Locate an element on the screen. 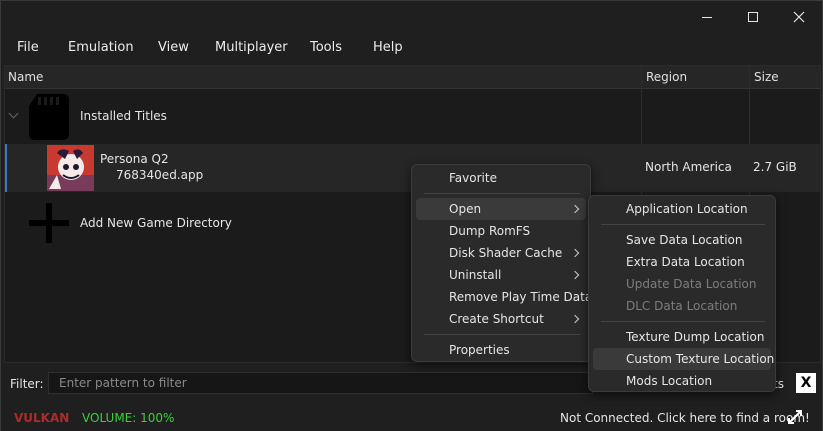  volume-button: VOLUME: 100% is located at coordinates (128, 418).